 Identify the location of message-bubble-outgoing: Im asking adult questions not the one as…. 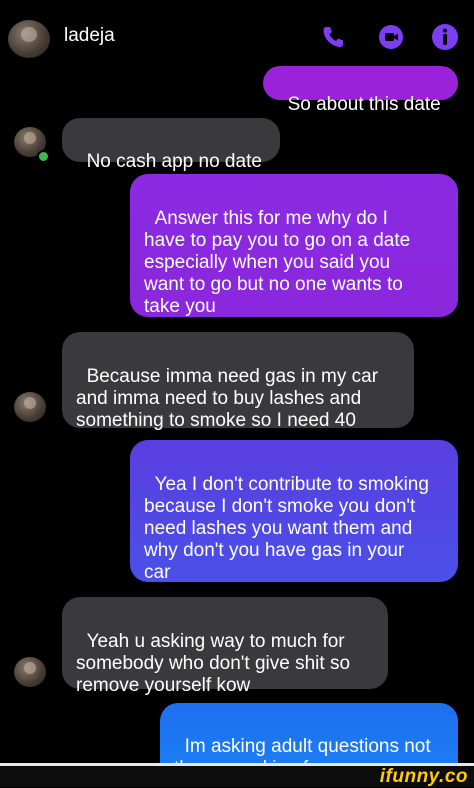
(309, 741).